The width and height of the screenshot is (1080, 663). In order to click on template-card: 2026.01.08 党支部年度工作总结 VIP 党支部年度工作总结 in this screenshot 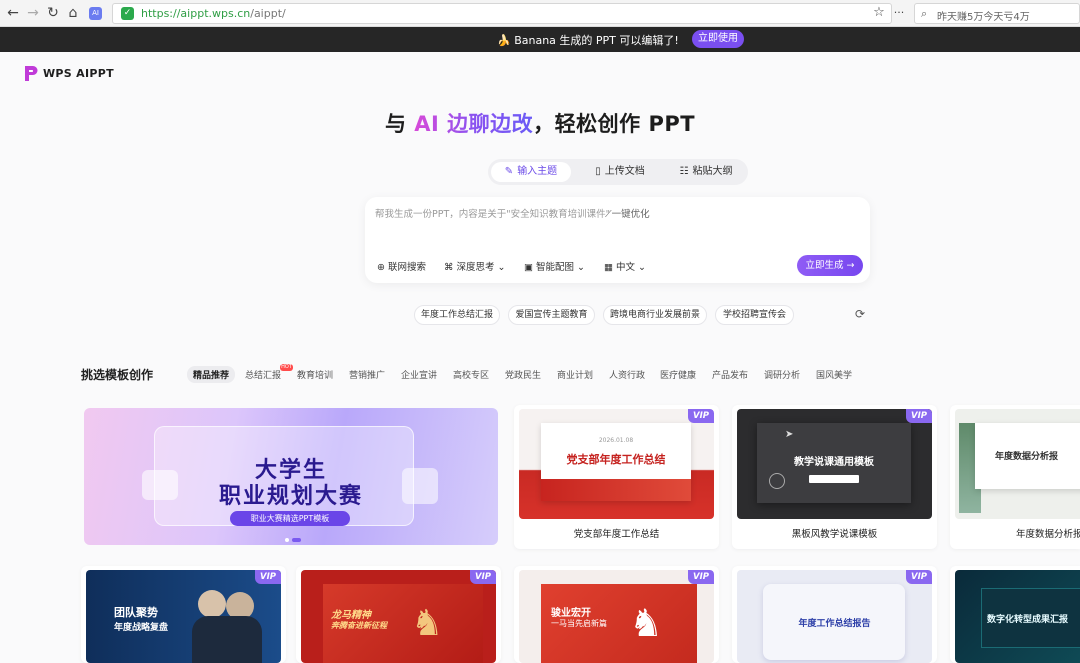, I will do `click(616, 477)`.